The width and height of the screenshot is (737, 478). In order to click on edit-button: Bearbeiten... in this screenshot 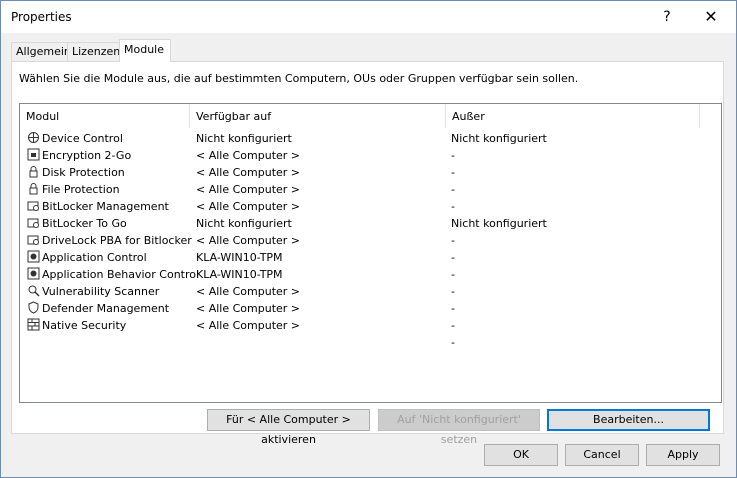, I will do `click(628, 420)`.